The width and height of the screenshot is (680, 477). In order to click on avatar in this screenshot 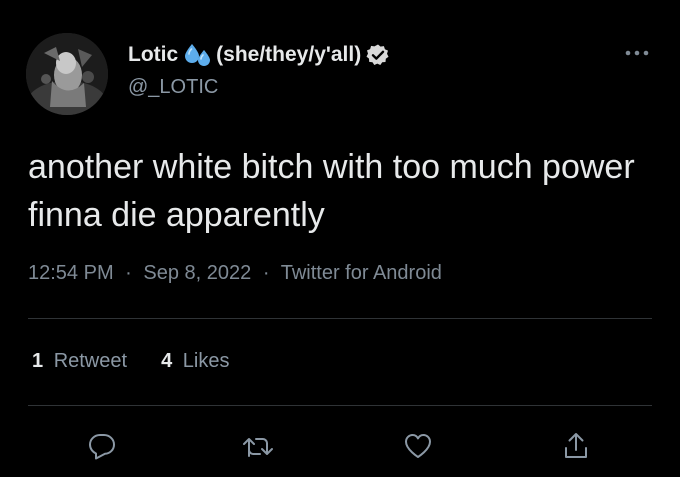, I will do `click(67, 74)`.